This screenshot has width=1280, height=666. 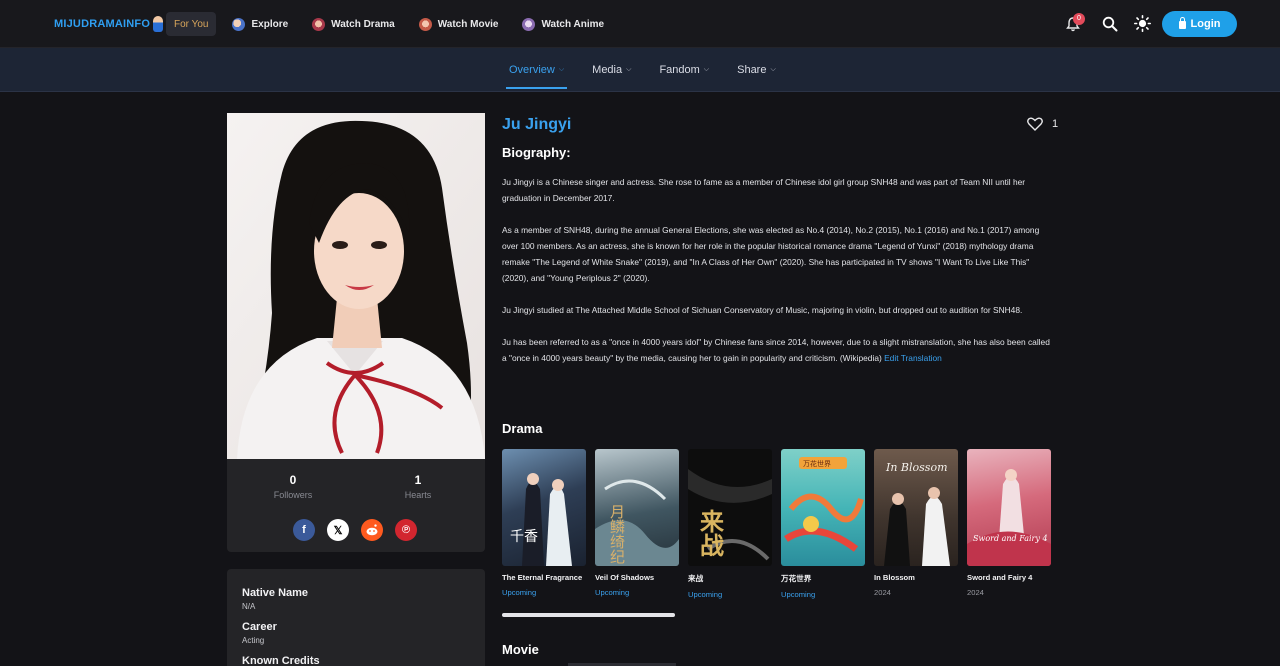 What do you see at coordinates (1079, 19) in the screenshot?
I see `notification-badge: 0` at bounding box center [1079, 19].